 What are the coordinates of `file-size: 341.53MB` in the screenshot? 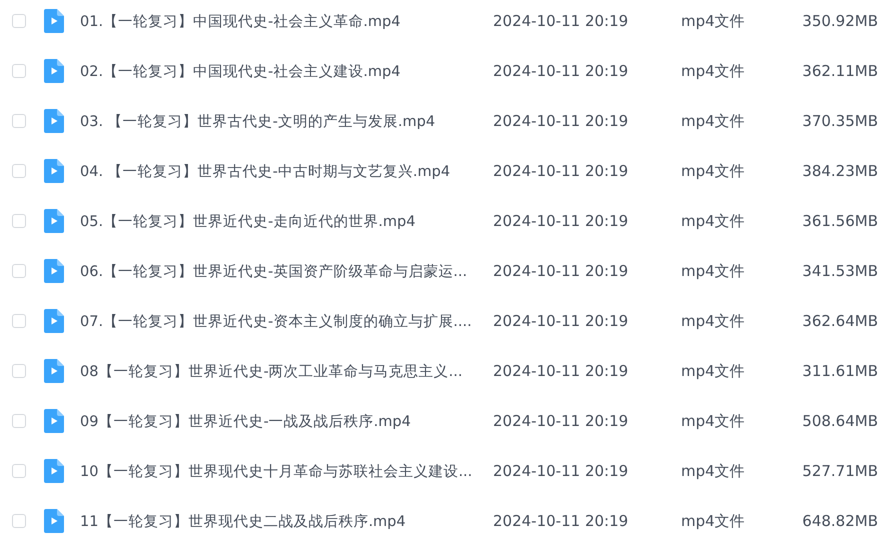 It's located at (839, 271).